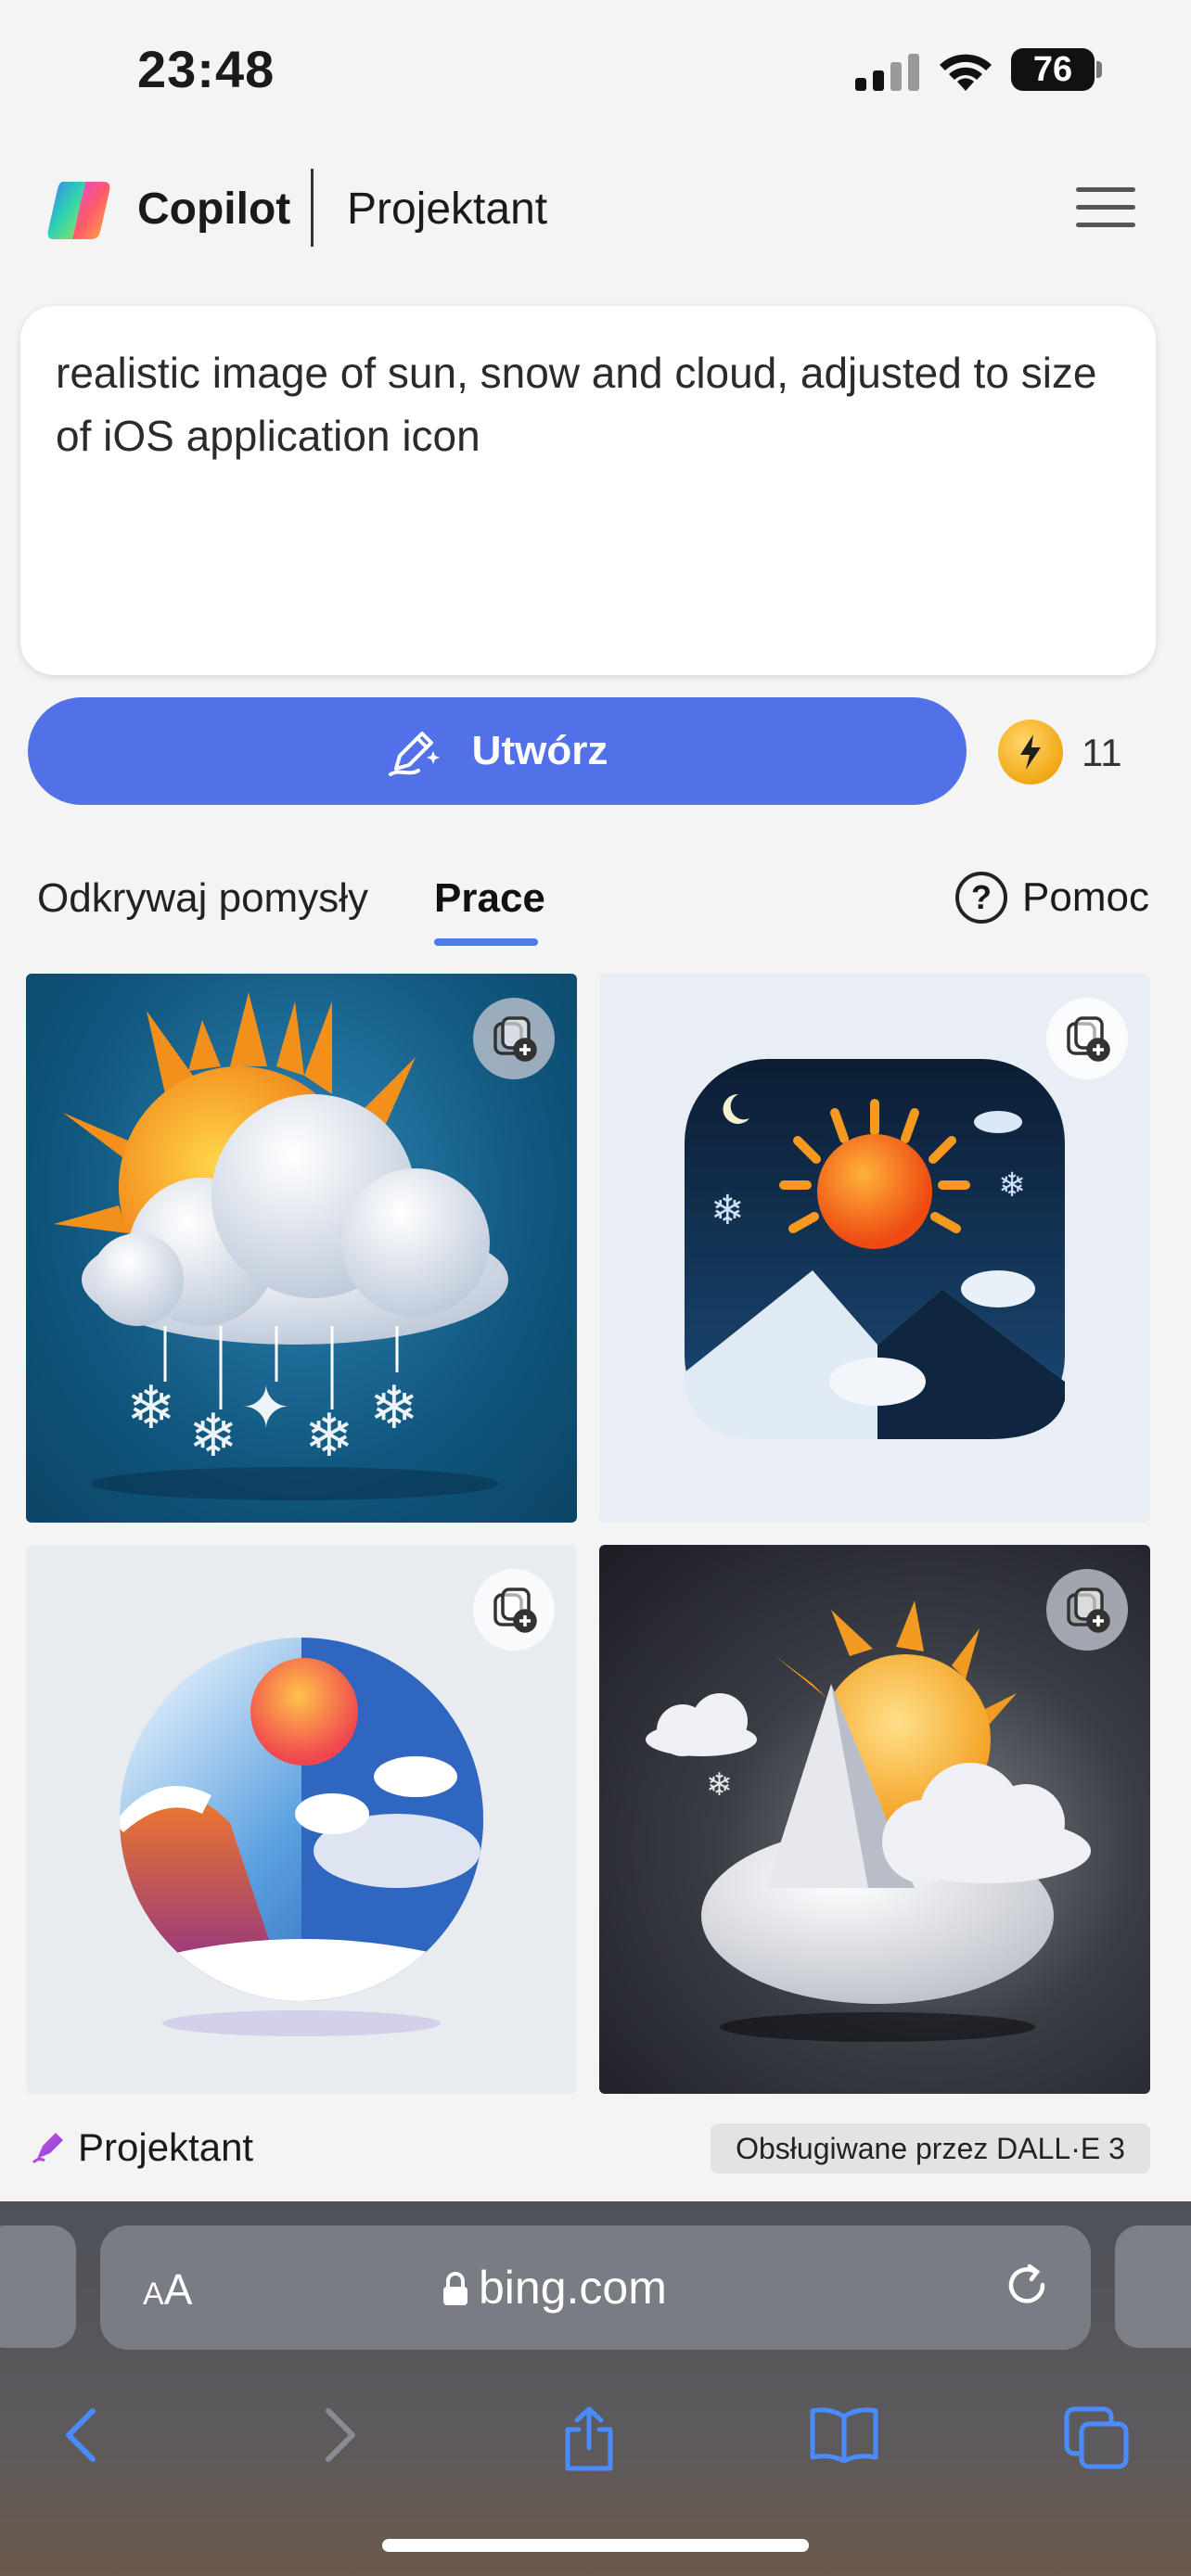  Describe the element at coordinates (339, 2435) in the screenshot. I see `forward-icon` at that location.